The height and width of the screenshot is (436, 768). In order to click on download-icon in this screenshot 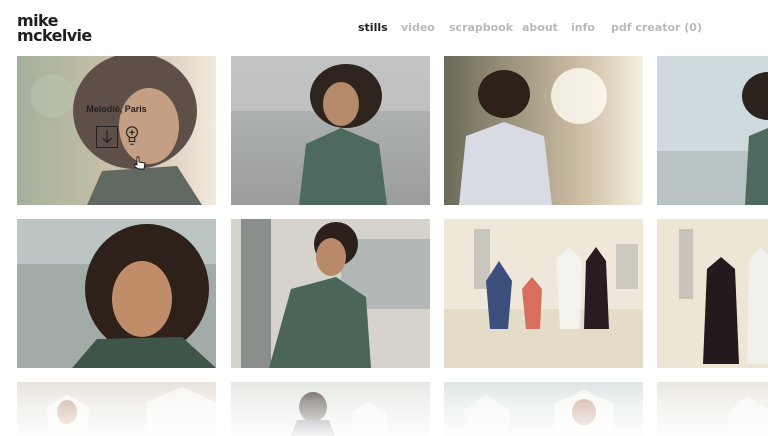, I will do `click(107, 137)`.